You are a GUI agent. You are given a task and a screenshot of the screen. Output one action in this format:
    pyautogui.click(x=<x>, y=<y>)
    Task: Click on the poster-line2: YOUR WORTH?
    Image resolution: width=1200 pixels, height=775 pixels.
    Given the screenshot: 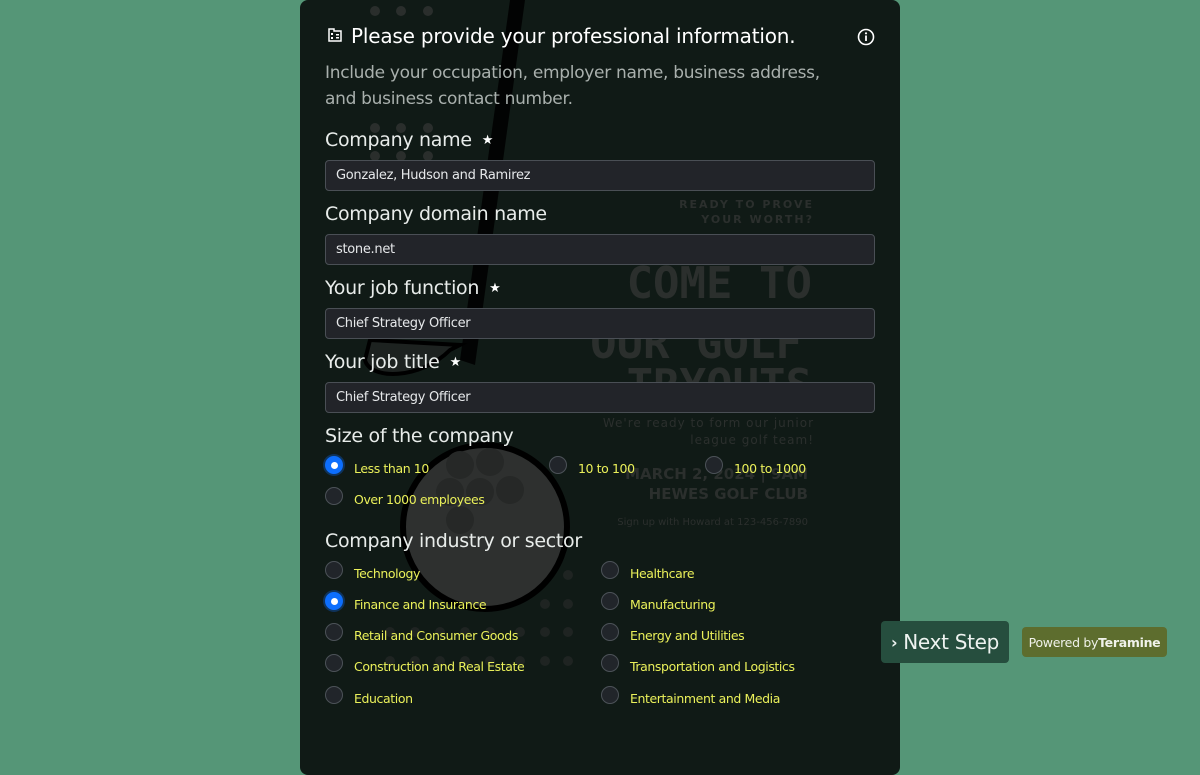 What is the action you would take?
    pyautogui.click(x=757, y=219)
    